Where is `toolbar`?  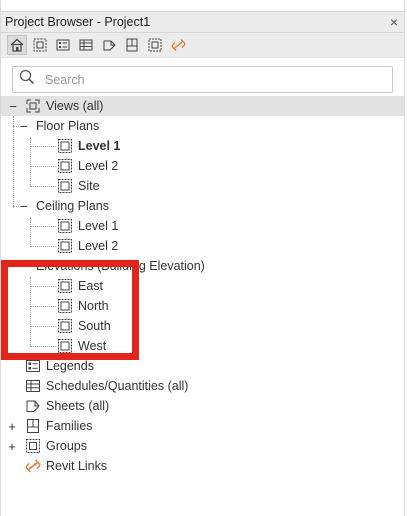
toolbar is located at coordinates (202, 45).